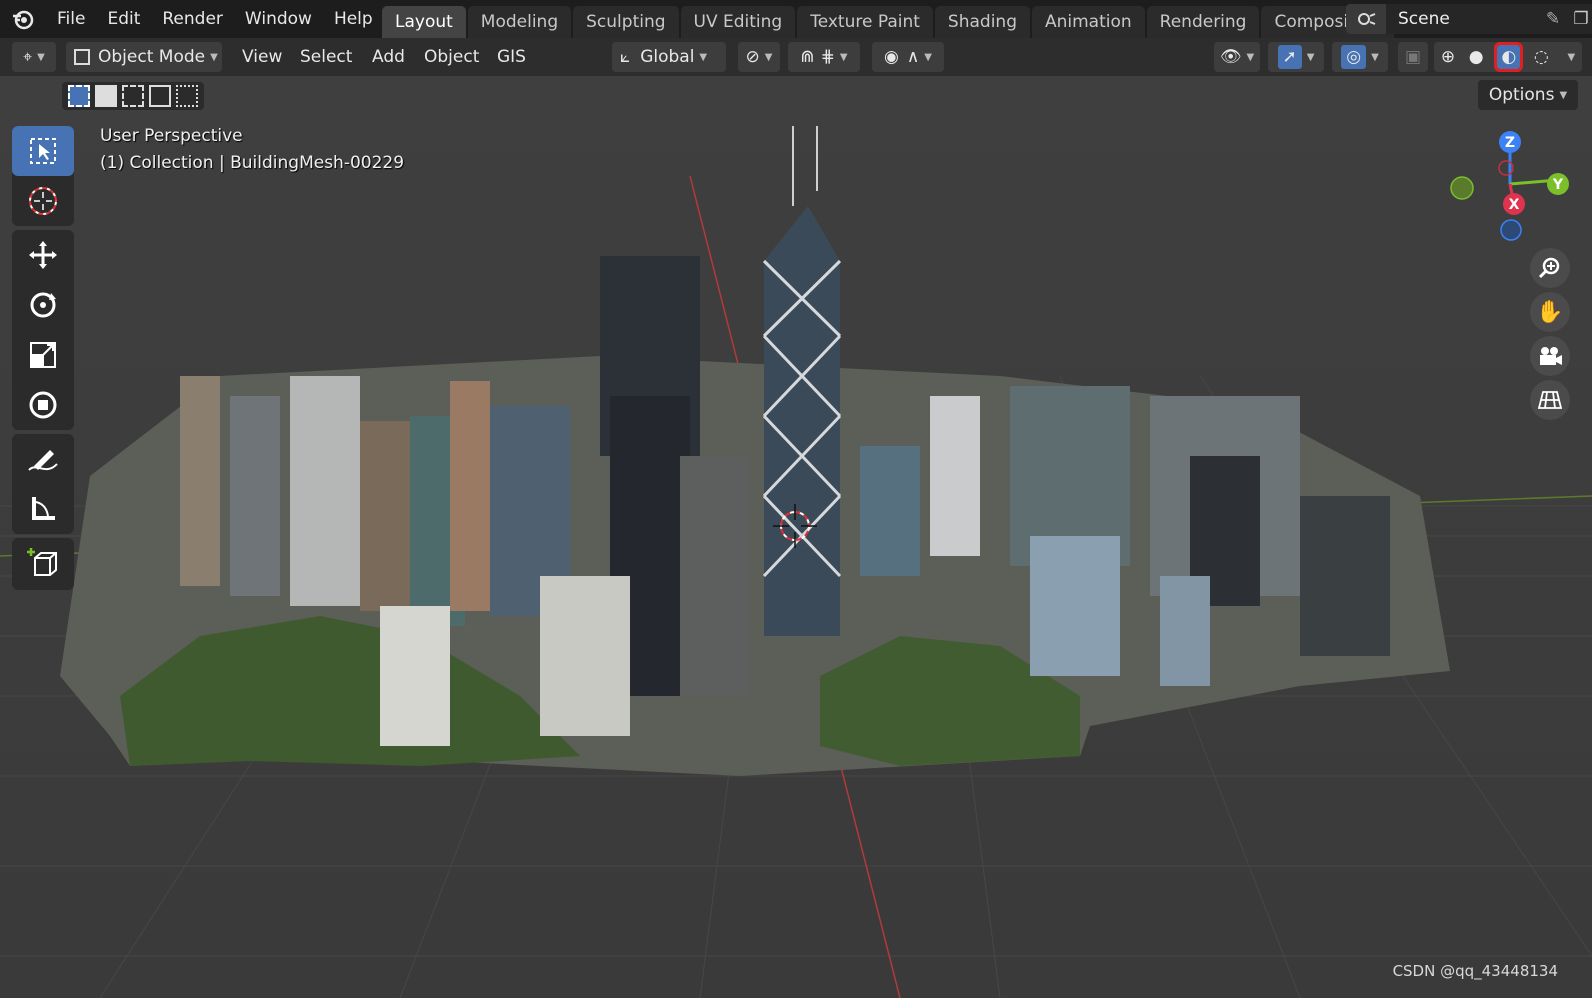 The height and width of the screenshot is (998, 1592). Describe the element at coordinates (1558, 185) in the screenshot. I see `gizmo-y-label: Y` at that location.